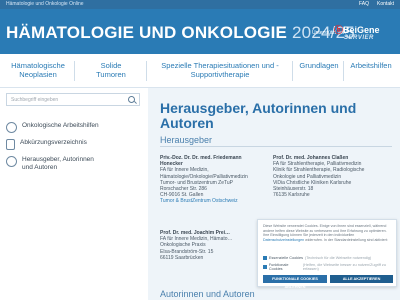  I want to click on nav-arbeitshilfen: Arbeitshilfen, so click(371, 65).